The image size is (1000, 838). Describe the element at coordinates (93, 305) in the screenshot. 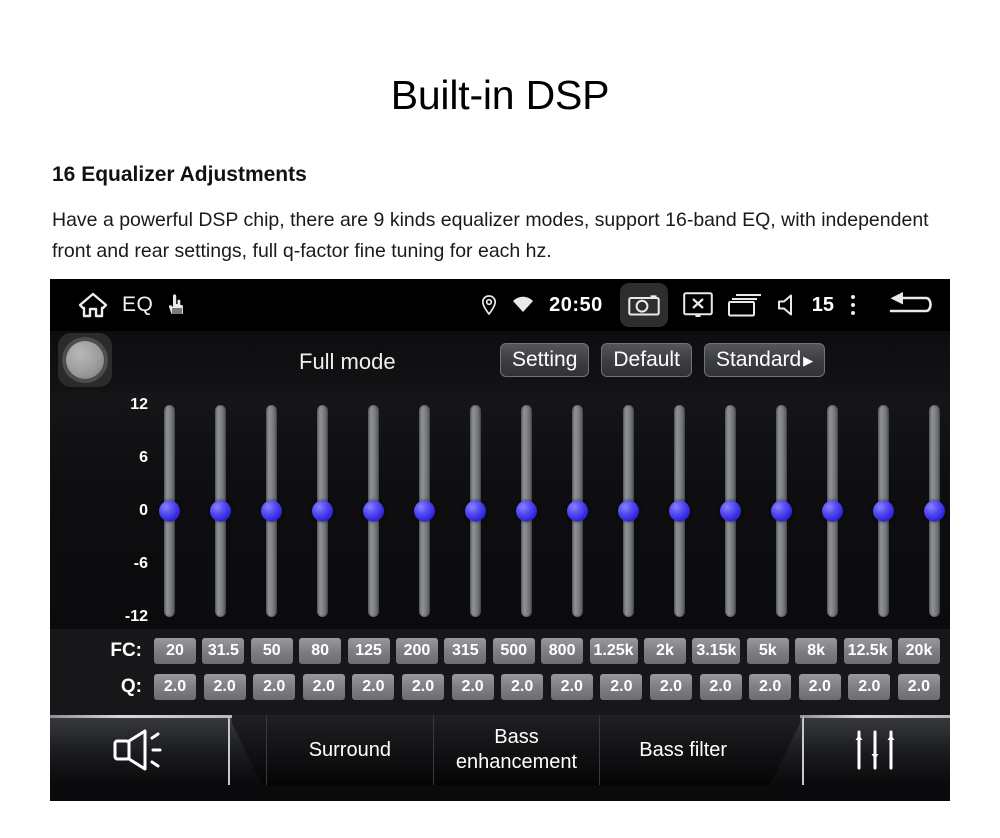

I see `home-icon` at that location.